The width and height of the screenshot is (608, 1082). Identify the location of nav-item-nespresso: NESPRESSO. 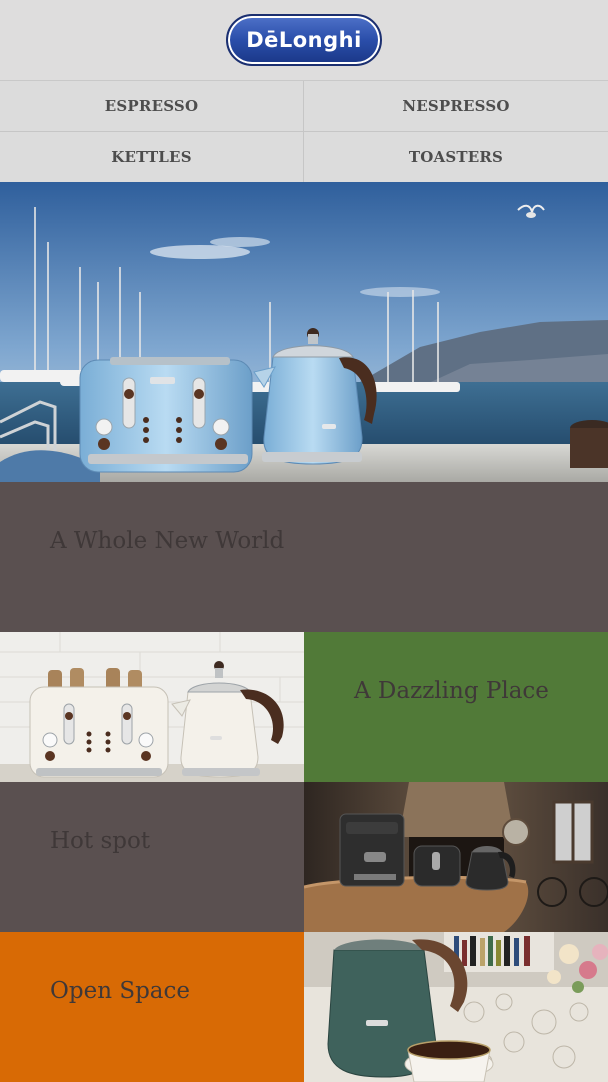
(456, 106).